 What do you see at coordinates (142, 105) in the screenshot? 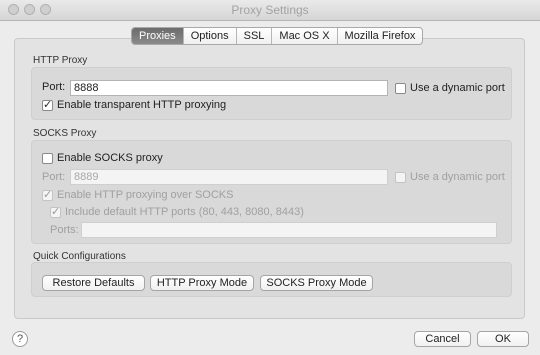
I see `transparent-proxying-label: Enable transparent HTTP proxying` at bounding box center [142, 105].